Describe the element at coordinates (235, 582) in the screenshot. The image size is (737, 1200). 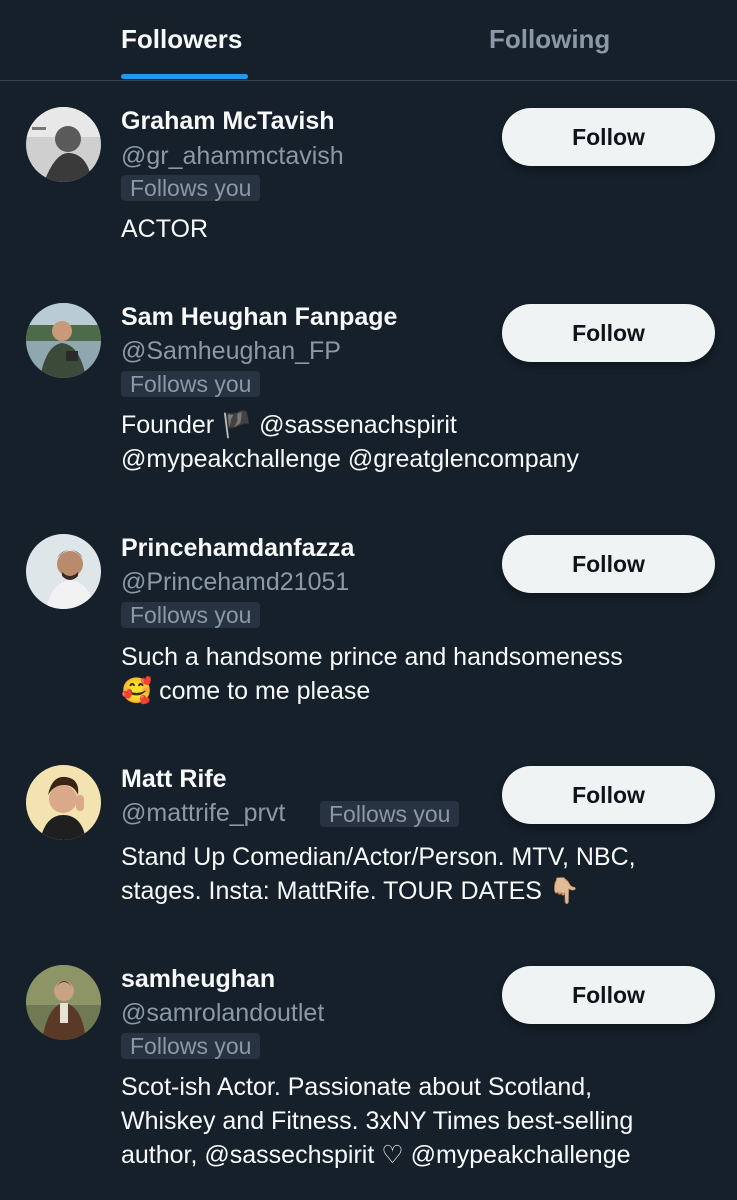
I see `user-handle: @Princehamd21051` at that location.